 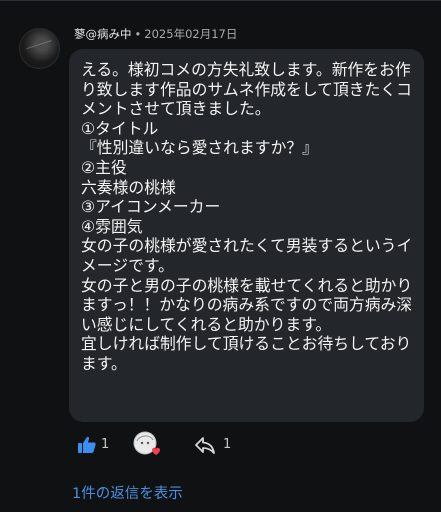 I want to click on view-replies-link: 1件の返信を表示, so click(x=127, y=492).